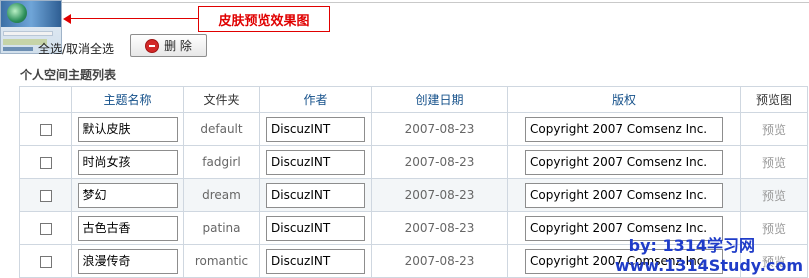 Image resolution: width=809 pixels, height=278 pixels. What do you see at coordinates (178, 46) in the screenshot?
I see `delete-button-label: 删 除` at bounding box center [178, 46].